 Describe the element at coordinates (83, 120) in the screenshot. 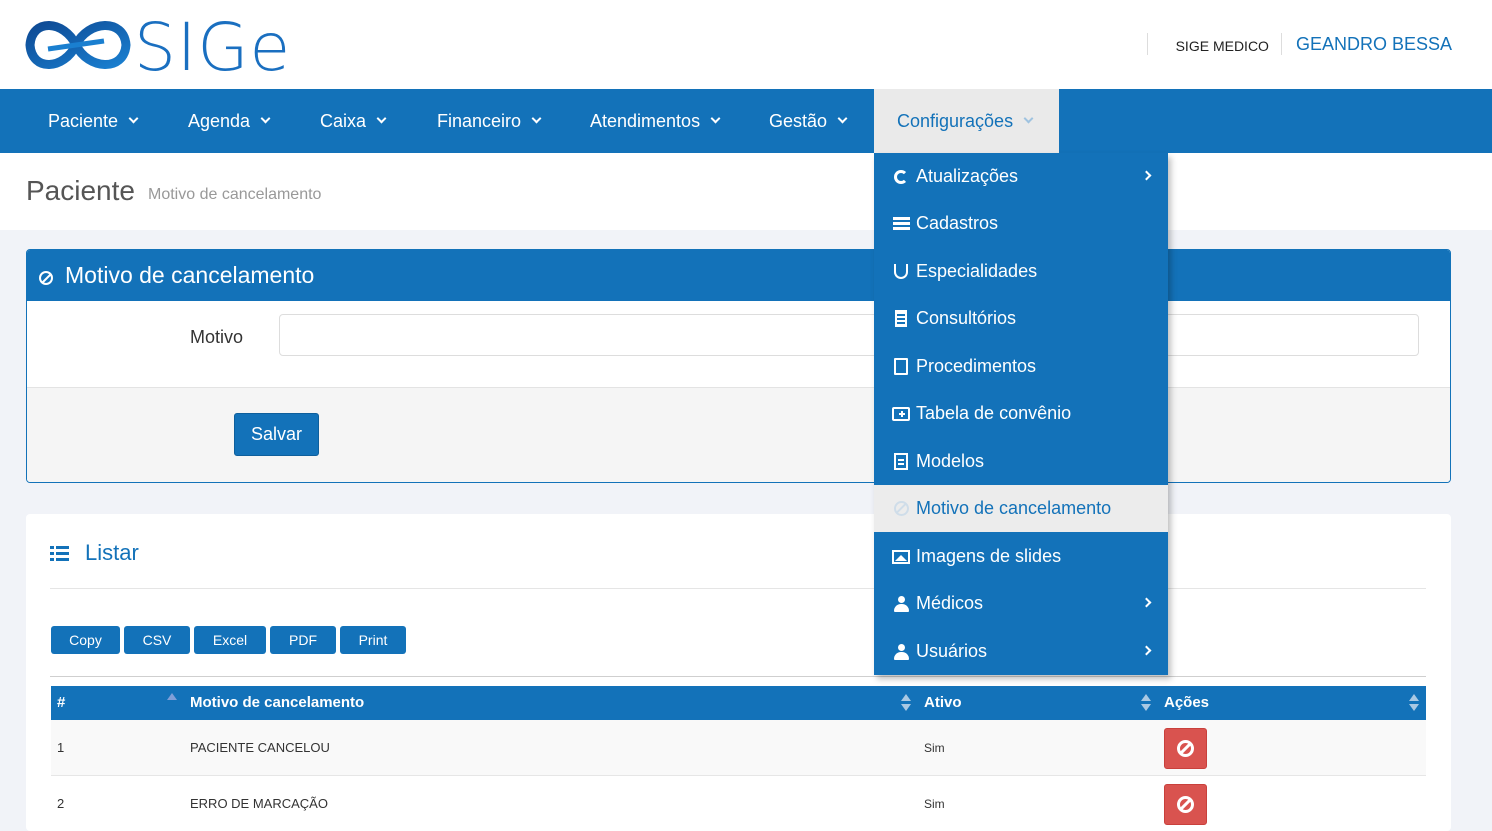

I see `nav-label: Paciente` at that location.